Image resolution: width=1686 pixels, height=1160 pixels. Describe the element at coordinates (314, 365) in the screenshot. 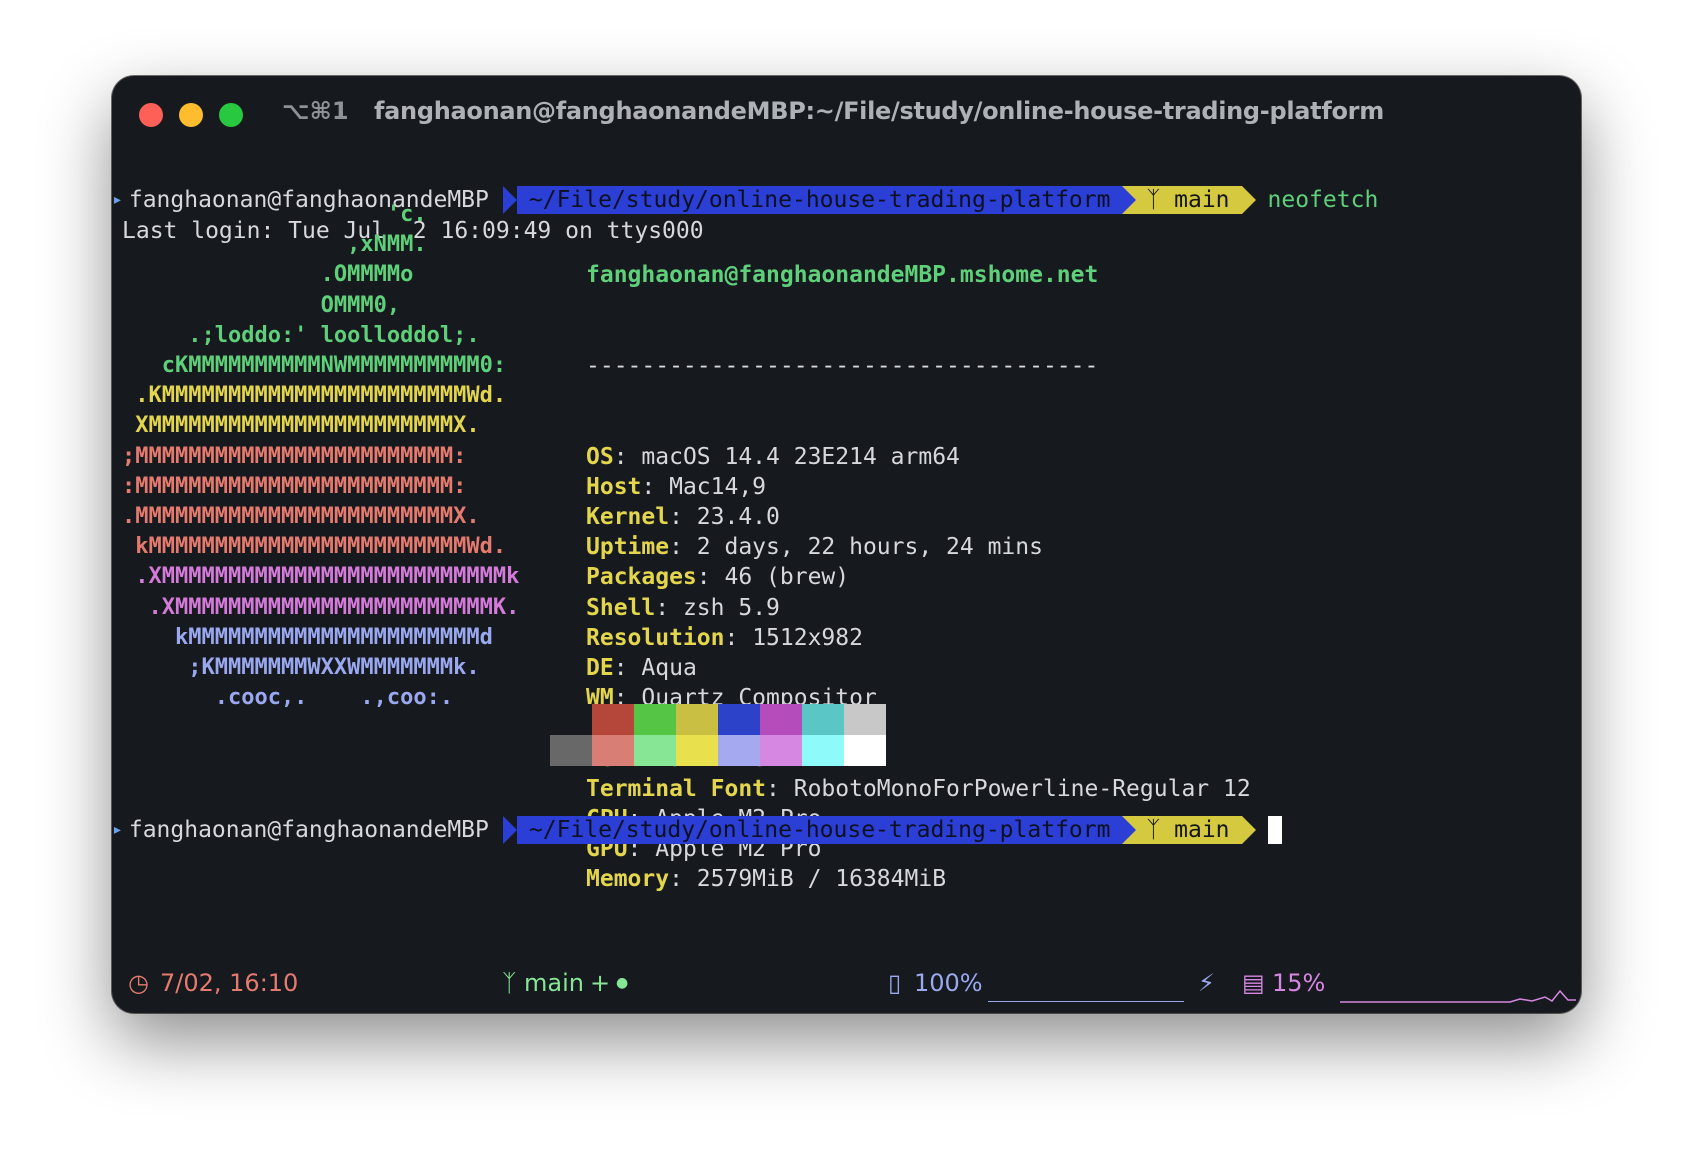

I see `ascii-logo-line: cKMMMMMMMMMMNWMMMMMMMMMM0:` at that location.